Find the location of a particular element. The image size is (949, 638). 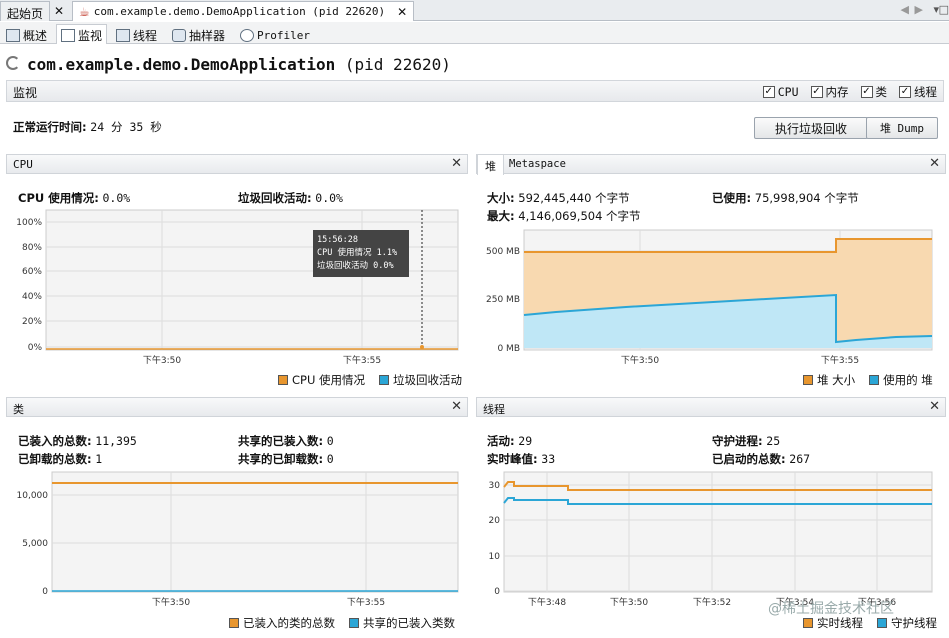

tab-heap: 堆 is located at coordinates (490, 164).